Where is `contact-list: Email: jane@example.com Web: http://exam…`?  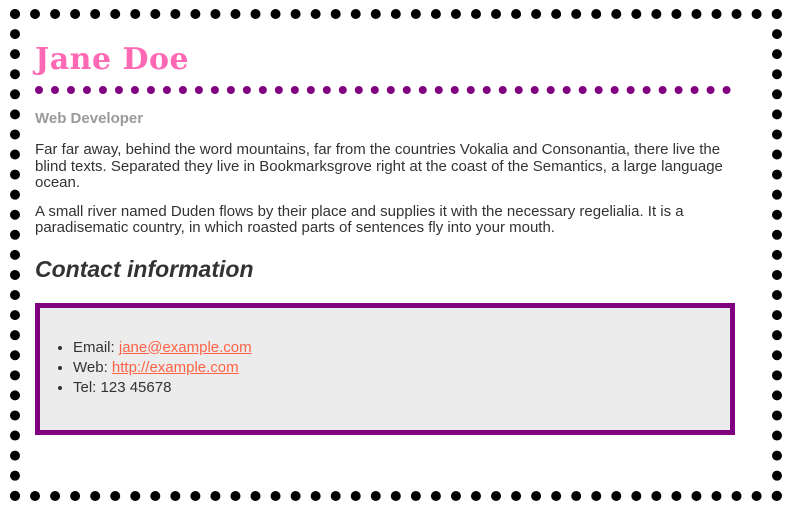
contact-list: Email: jane@example.com Web: http://exam… is located at coordinates (385, 368).